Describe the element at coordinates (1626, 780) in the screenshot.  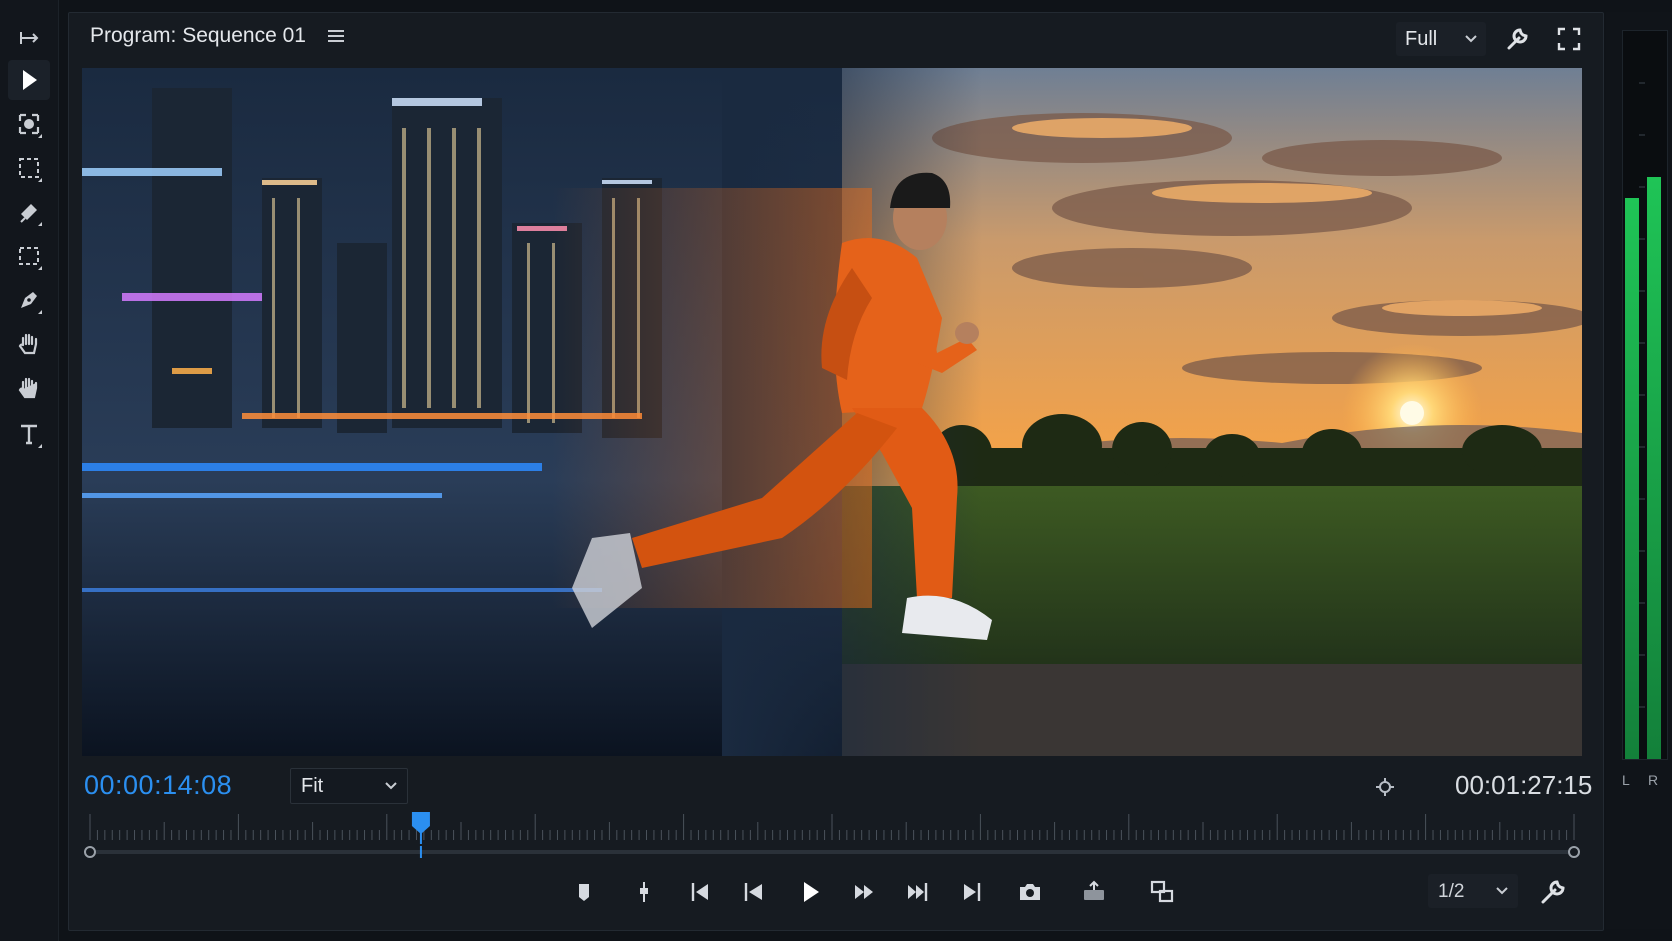
I see `channel-left-label: L` at that location.